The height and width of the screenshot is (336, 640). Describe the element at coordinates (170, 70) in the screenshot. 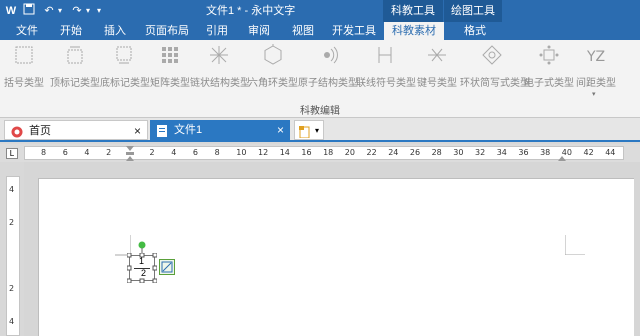

I see `matrix-type-button: 矩阵类型` at that location.